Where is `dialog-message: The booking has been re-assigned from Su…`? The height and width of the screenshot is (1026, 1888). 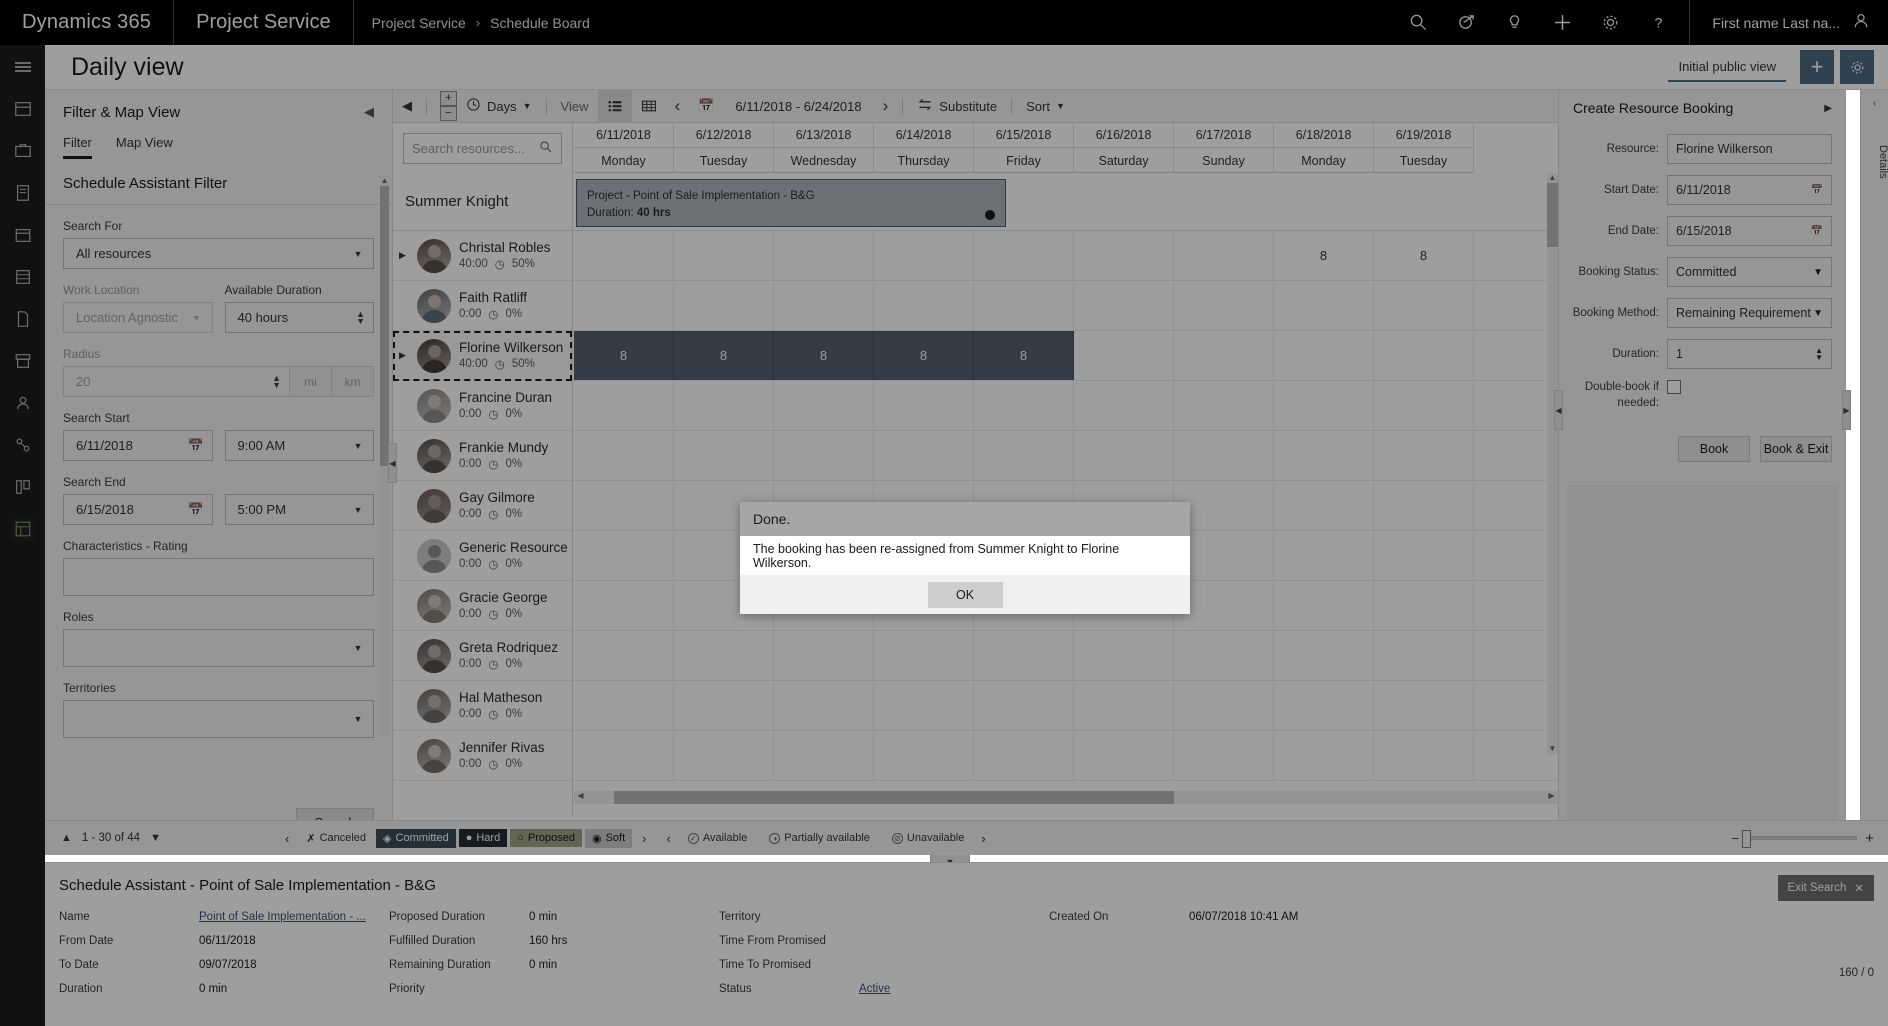
dialog-message: The booking has been re-assigned from Su… is located at coordinates (965, 555).